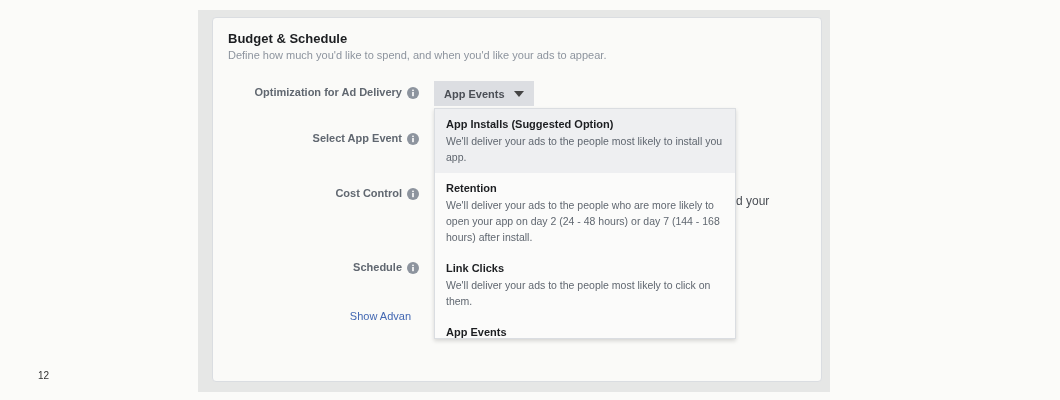 The image size is (1060, 400). What do you see at coordinates (368, 193) in the screenshot?
I see `field-label: Cost Control` at bounding box center [368, 193].